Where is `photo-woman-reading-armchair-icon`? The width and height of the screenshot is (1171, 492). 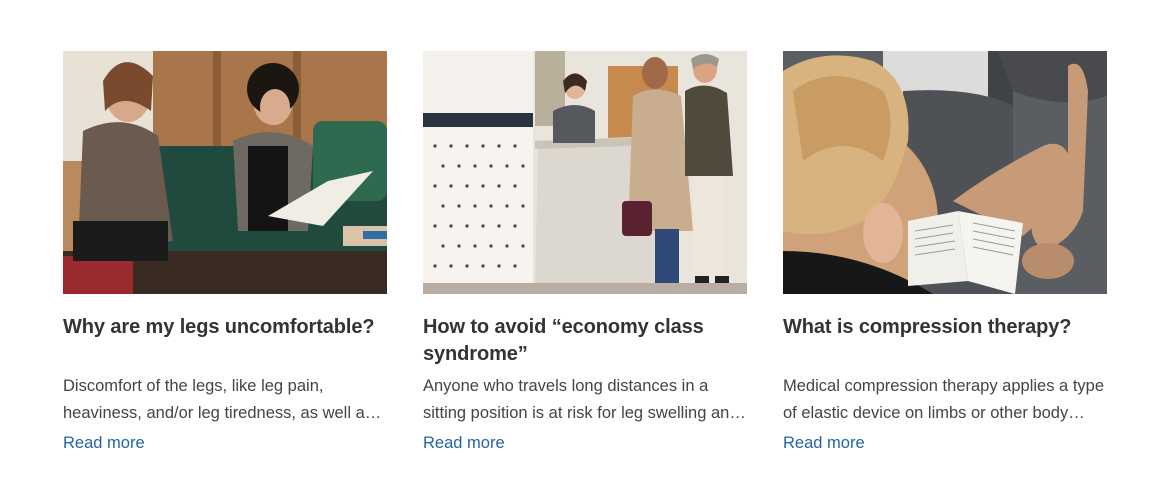
photo-woman-reading-armchair-icon is located at coordinates (945, 172).